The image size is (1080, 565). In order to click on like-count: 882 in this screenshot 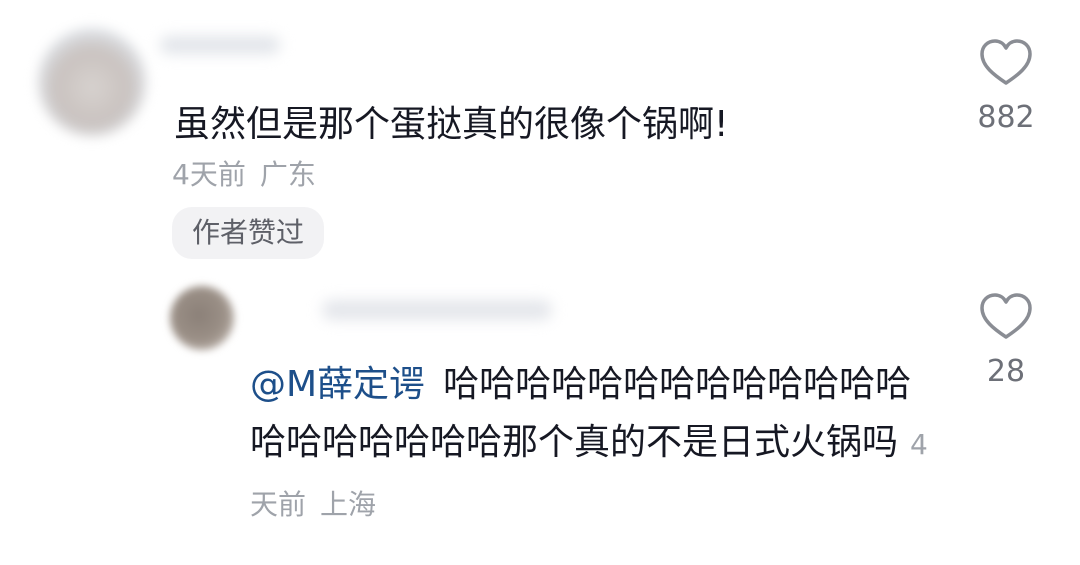, I will do `click(1006, 117)`.